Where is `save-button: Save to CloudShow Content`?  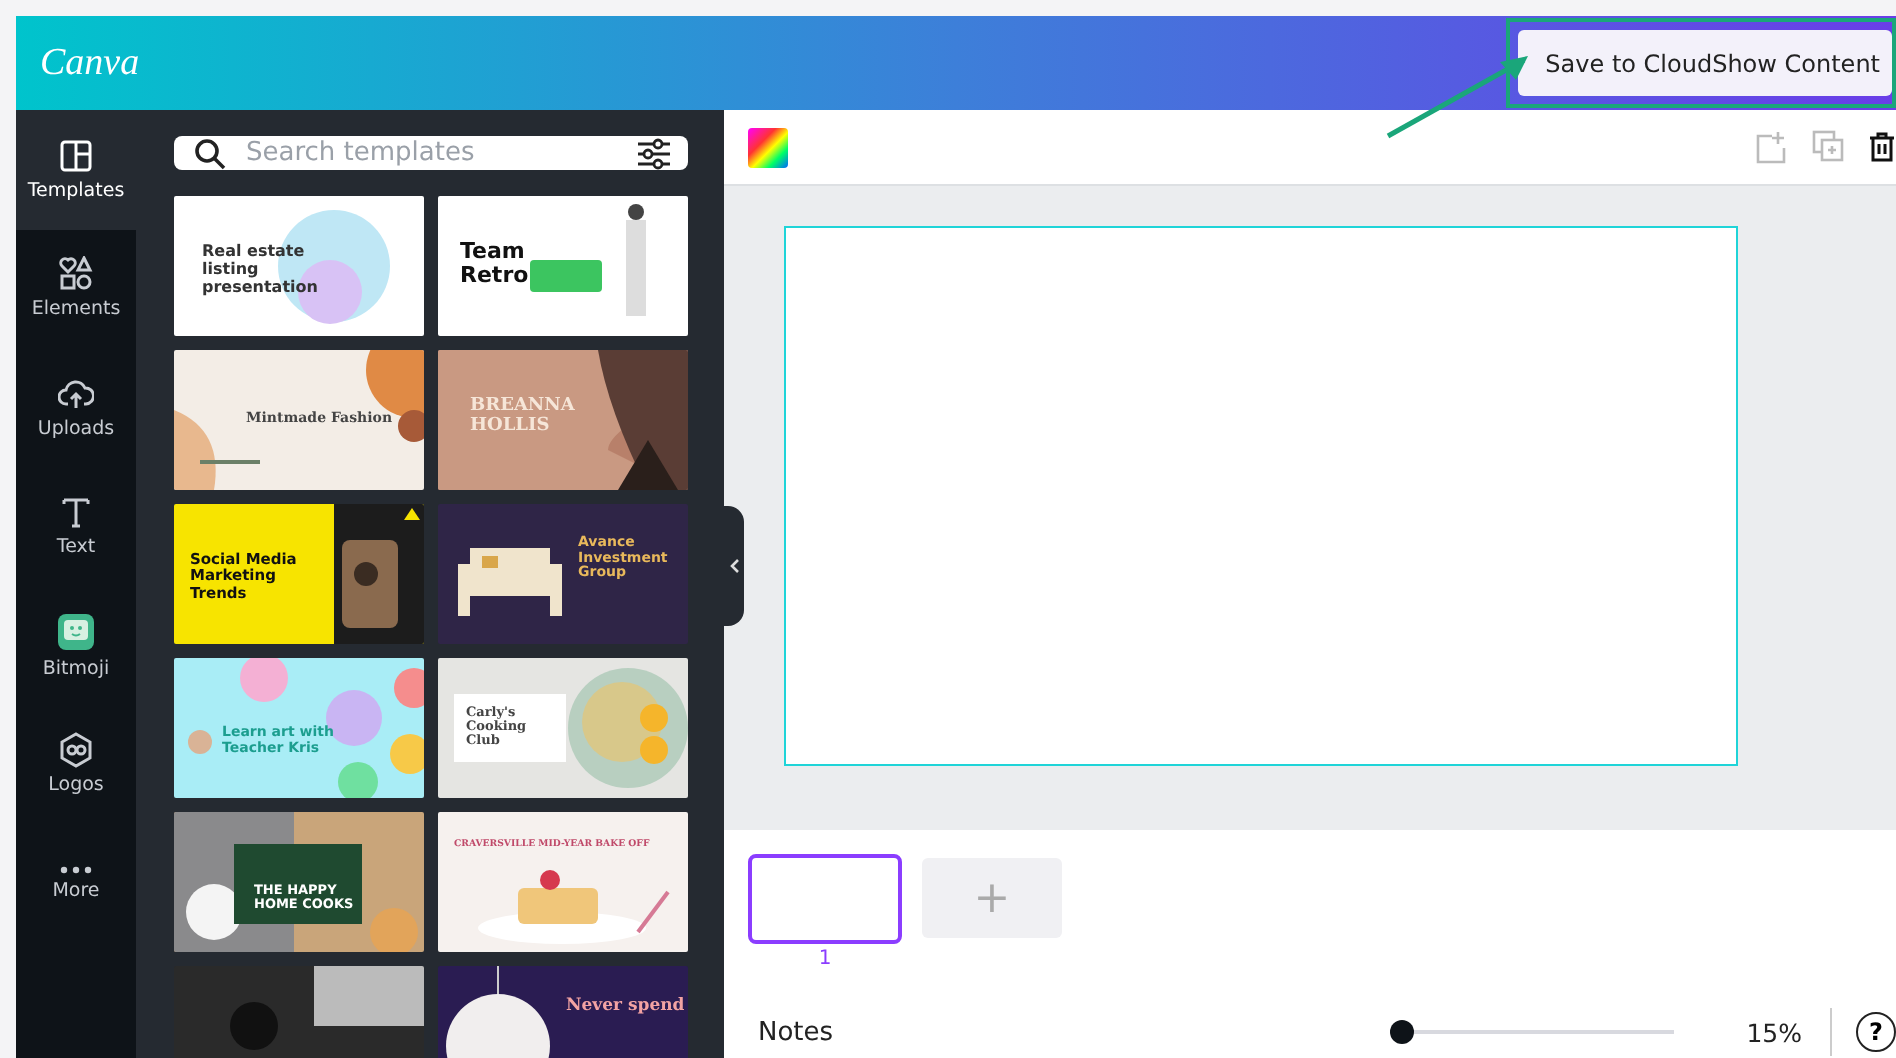 save-button: Save to CloudShow Content is located at coordinates (1704, 63).